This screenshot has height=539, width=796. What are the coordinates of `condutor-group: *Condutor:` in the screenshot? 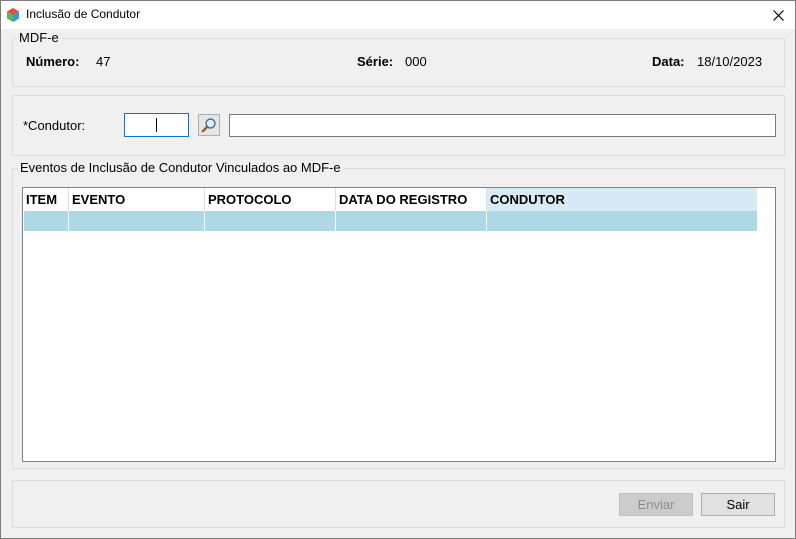 It's located at (398, 125).